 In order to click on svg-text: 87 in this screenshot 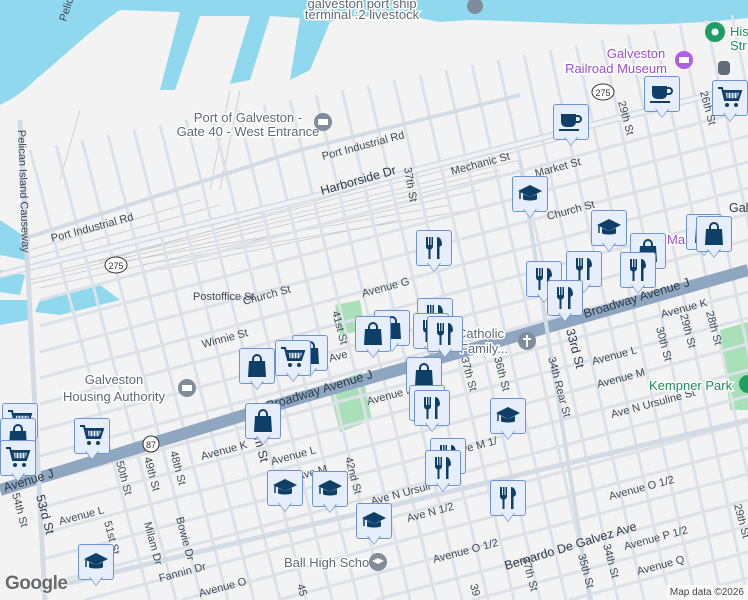, I will do `click(151, 445)`.